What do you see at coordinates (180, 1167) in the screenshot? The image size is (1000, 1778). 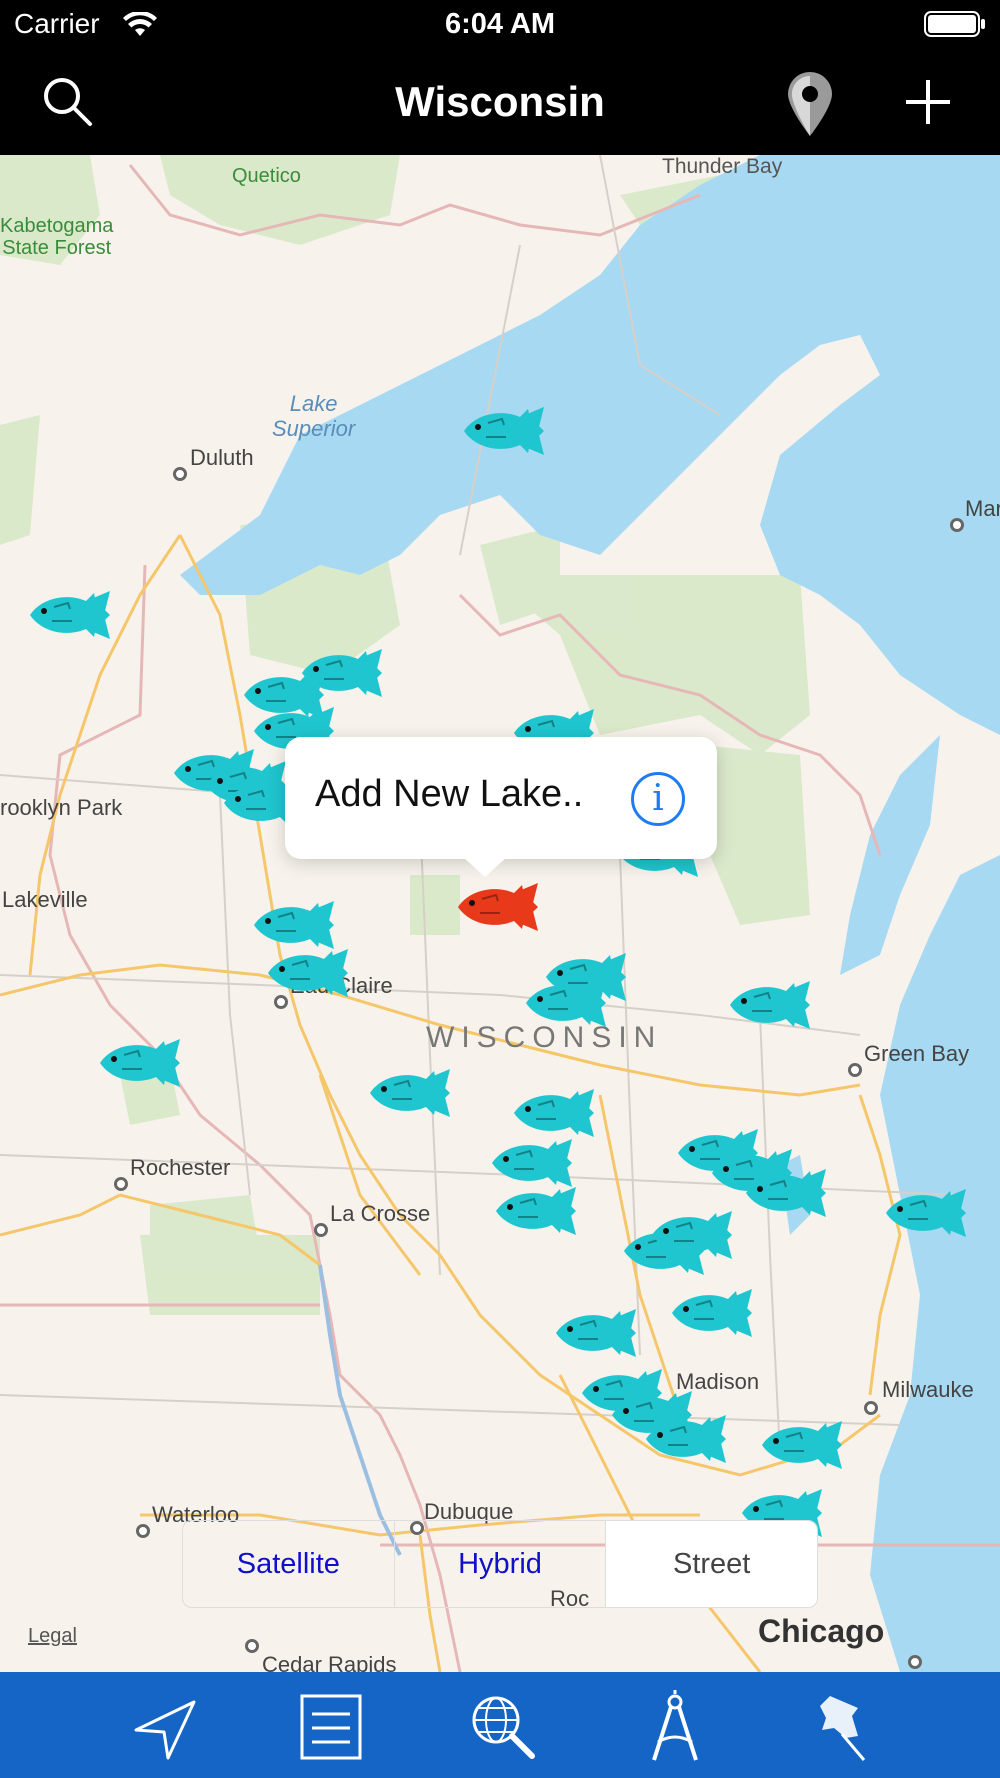 I see `label-rochester: Rochester` at bounding box center [180, 1167].